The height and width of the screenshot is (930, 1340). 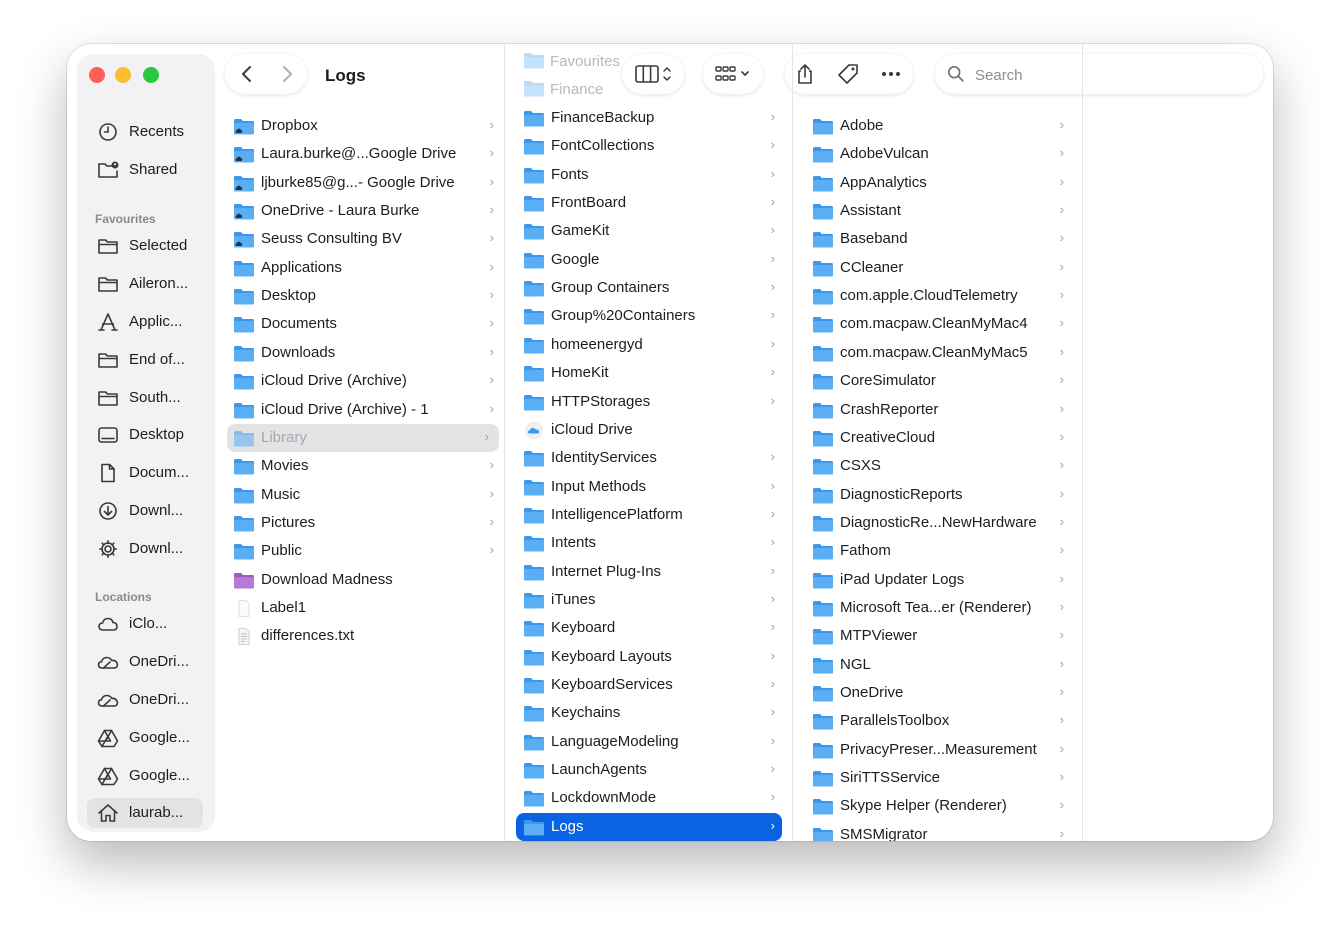 What do you see at coordinates (365, 353) in the screenshot?
I see `list-item: Downloads ›` at bounding box center [365, 353].